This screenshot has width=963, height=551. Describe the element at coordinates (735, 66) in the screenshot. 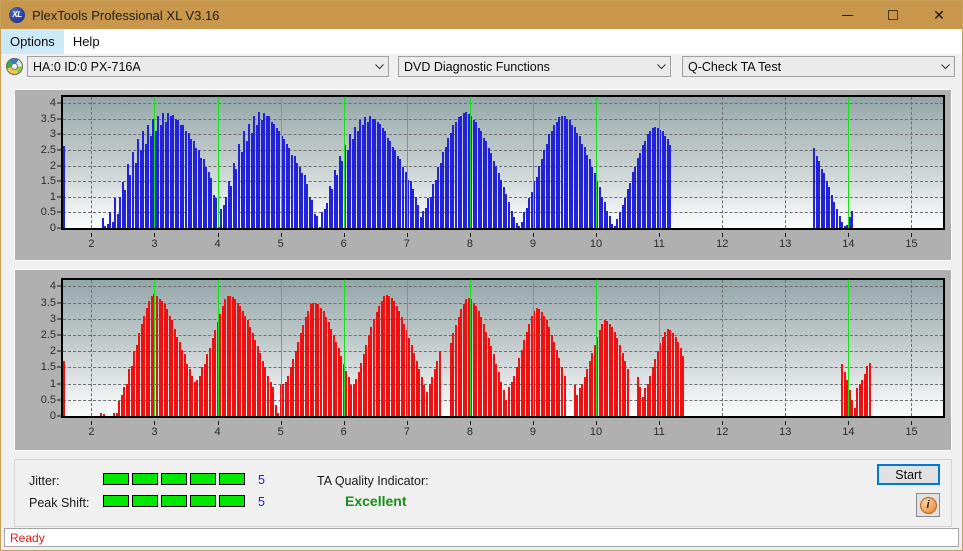

I see `test-select-value: Q-Check TA Test` at that location.